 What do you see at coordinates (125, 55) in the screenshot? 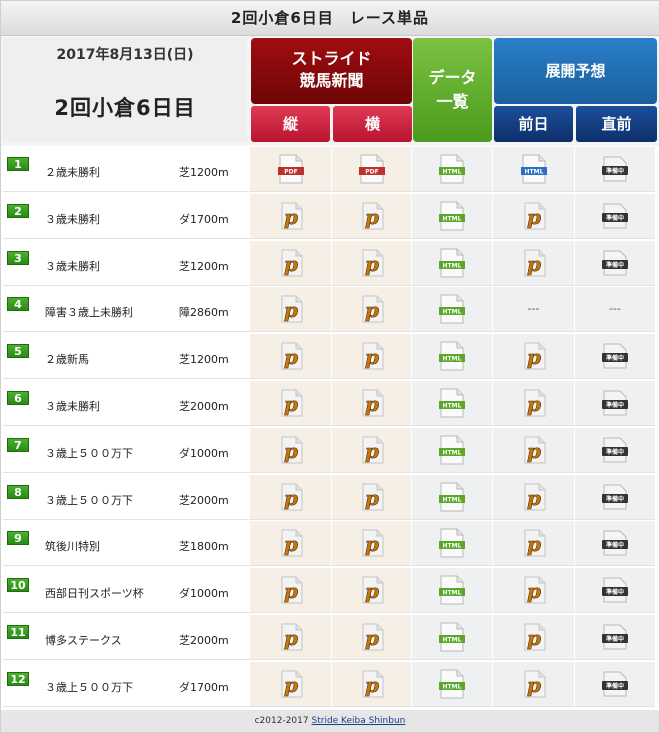
I see `race-date: 2017年8月13日(日)` at bounding box center [125, 55].